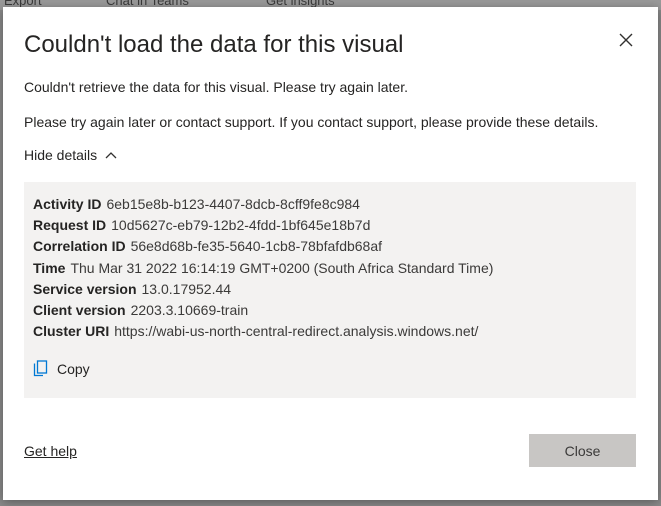 Image resolution: width=661 pixels, height=506 pixels. Describe the element at coordinates (40, 368) in the screenshot. I see `copy-icon` at that location.